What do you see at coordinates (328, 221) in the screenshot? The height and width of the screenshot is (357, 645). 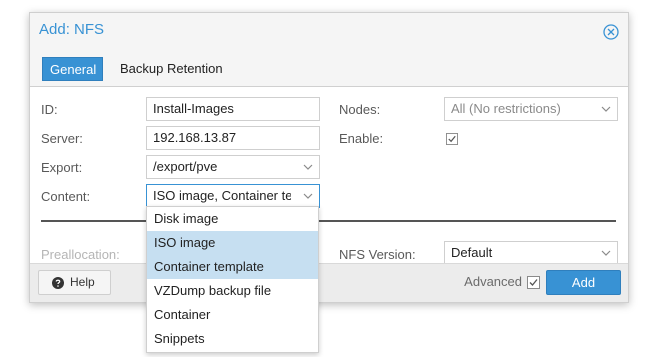 I see `section-divider` at bounding box center [328, 221].